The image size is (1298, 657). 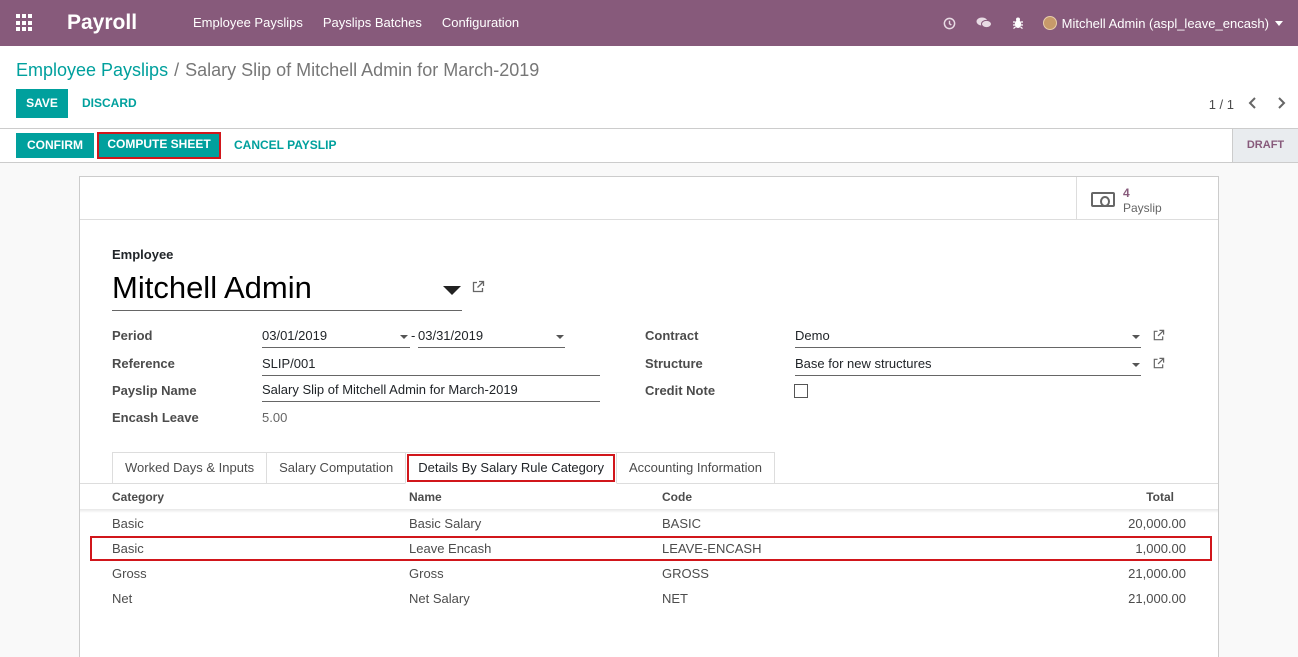 I want to click on column-code: Code, so click(x=677, y=497).